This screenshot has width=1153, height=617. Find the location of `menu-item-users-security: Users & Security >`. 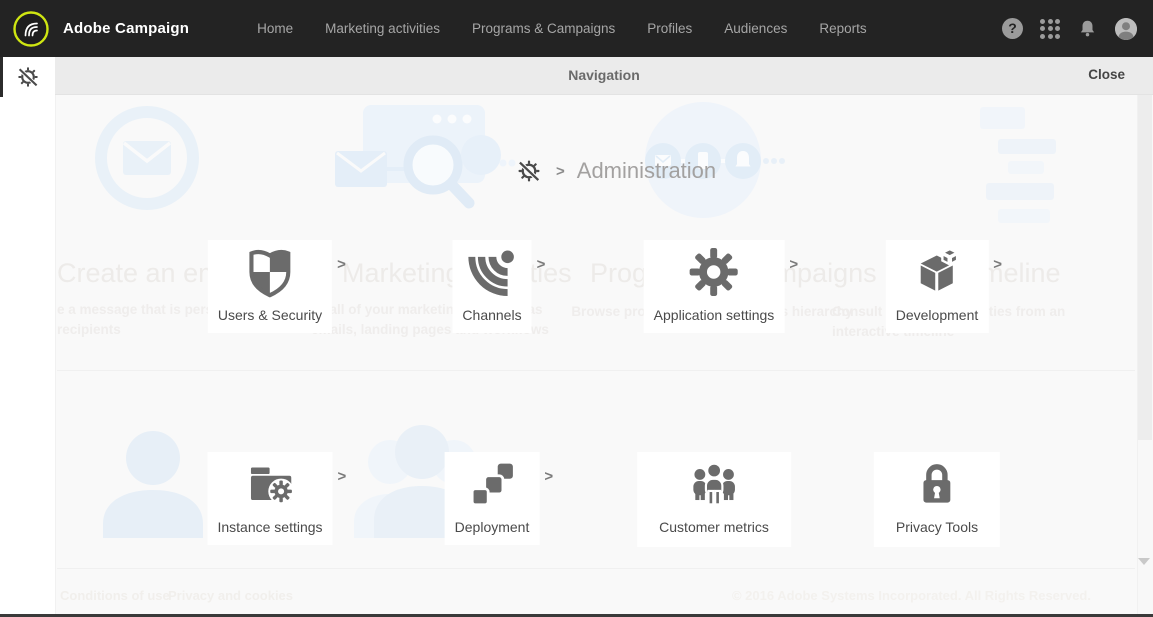

menu-item-users-security: Users & Security > is located at coordinates (276, 286).